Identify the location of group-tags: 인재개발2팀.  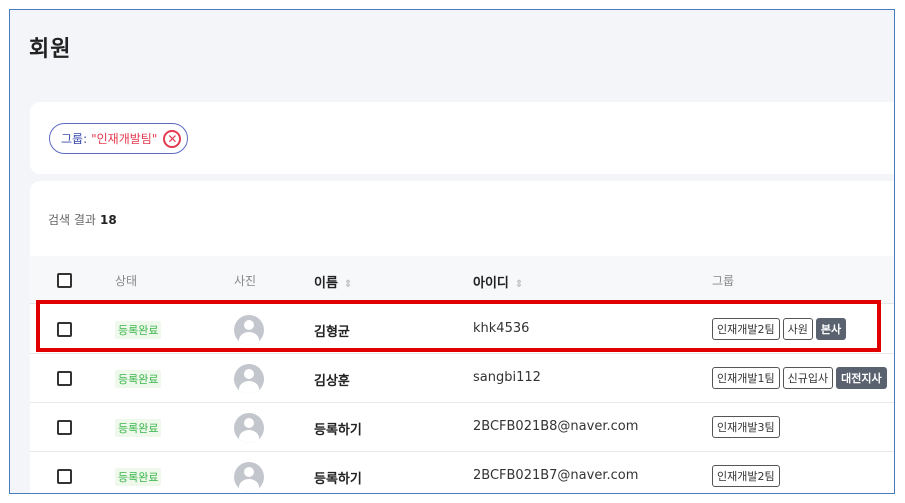
(746, 476).